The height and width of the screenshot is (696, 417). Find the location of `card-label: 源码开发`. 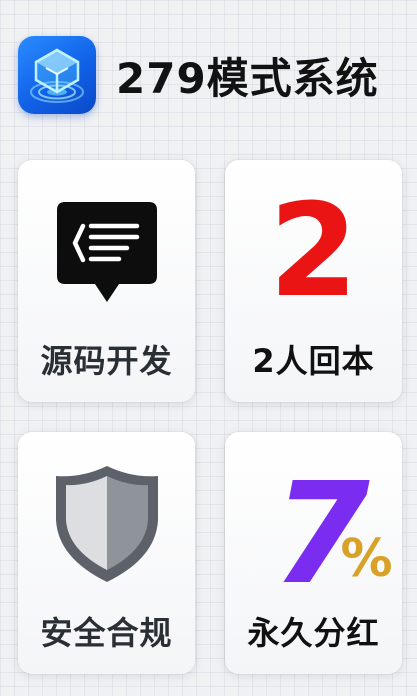

card-label: 源码开发 is located at coordinates (106, 361).